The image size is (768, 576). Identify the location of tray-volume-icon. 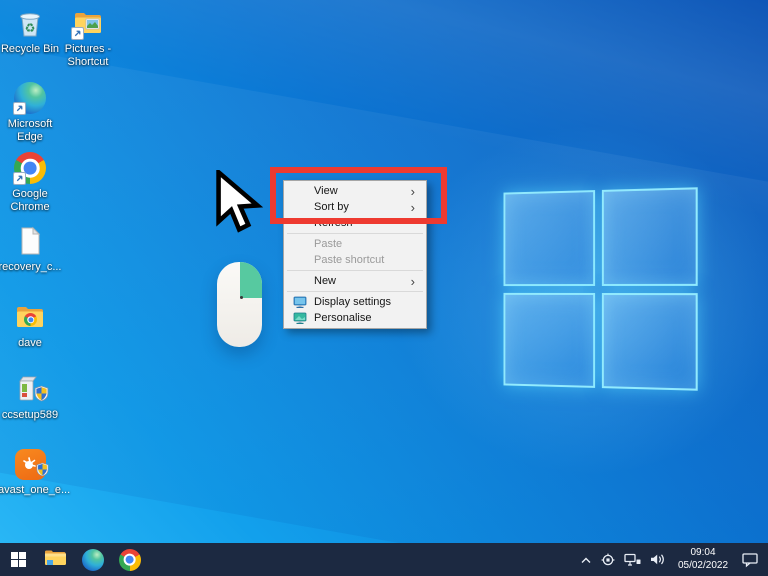
(657, 559).